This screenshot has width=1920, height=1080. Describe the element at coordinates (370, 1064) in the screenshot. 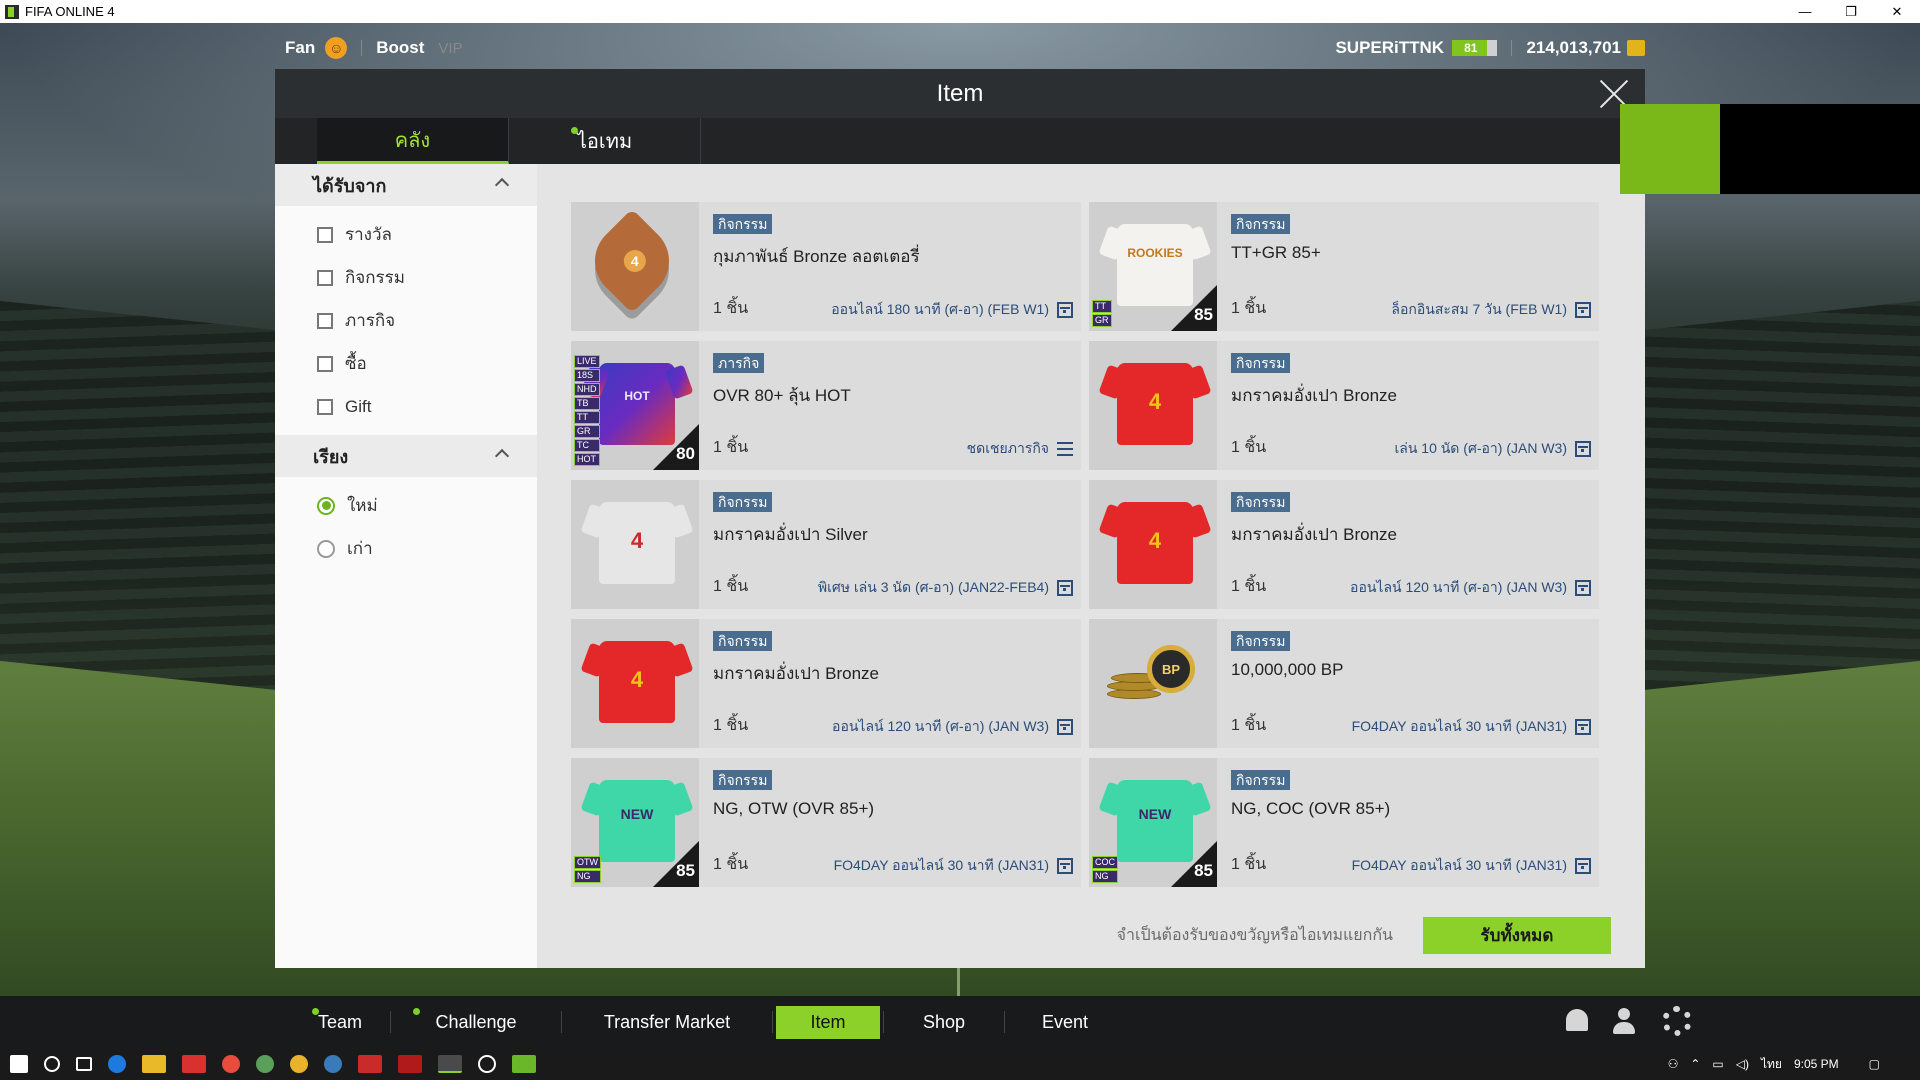

I see `filezilla-icon` at that location.